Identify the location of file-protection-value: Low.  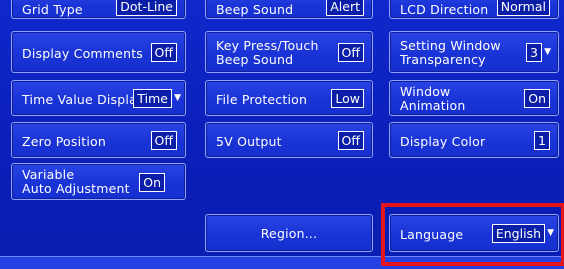
(347, 98).